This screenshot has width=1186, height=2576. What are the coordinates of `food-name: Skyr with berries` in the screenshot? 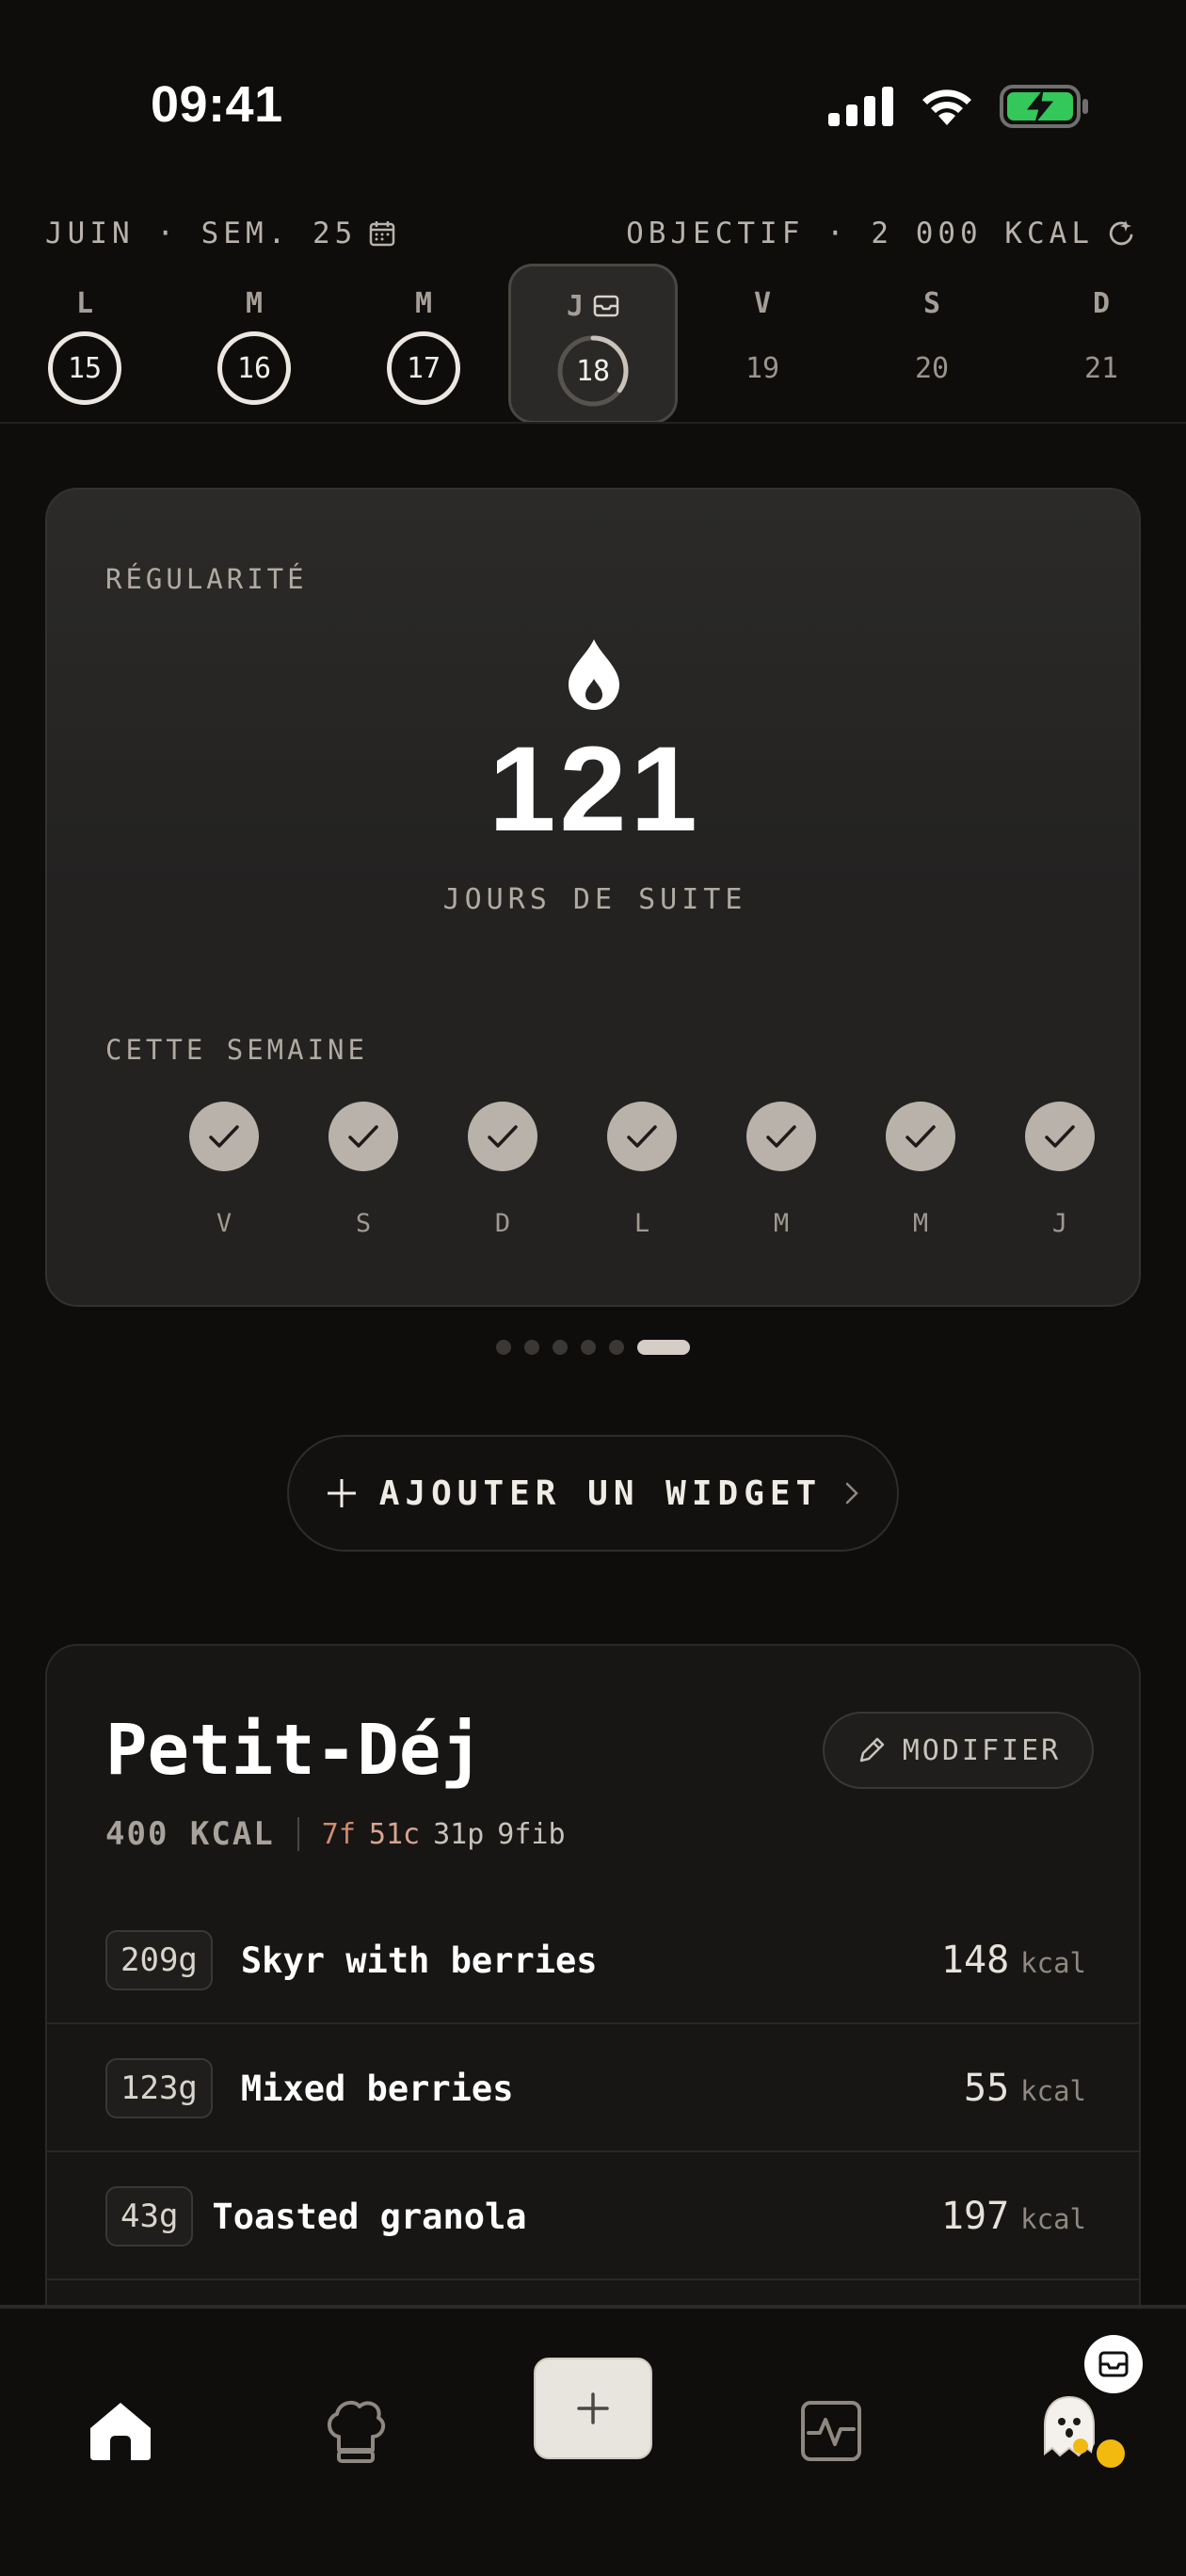 It's located at (419, 1960).